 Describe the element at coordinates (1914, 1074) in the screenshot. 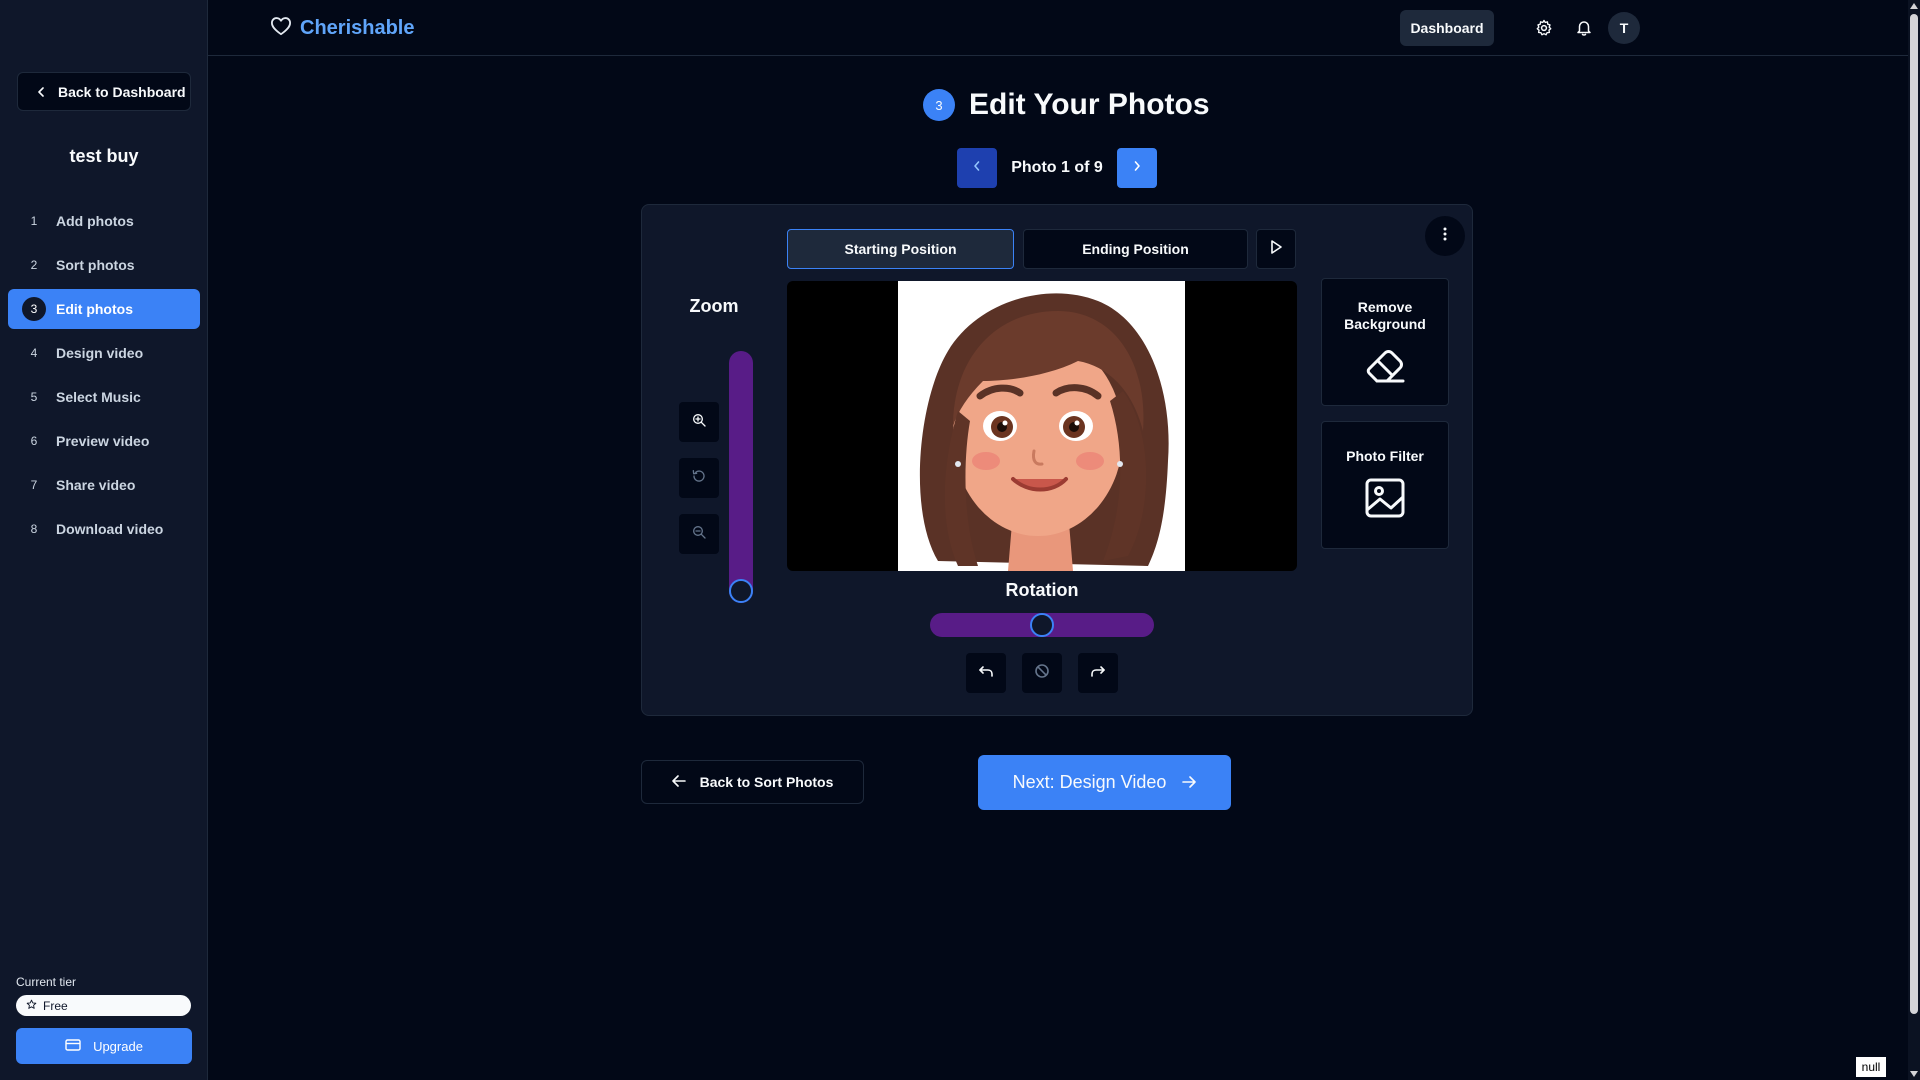

I see `scroll-down-arrow` at that location.